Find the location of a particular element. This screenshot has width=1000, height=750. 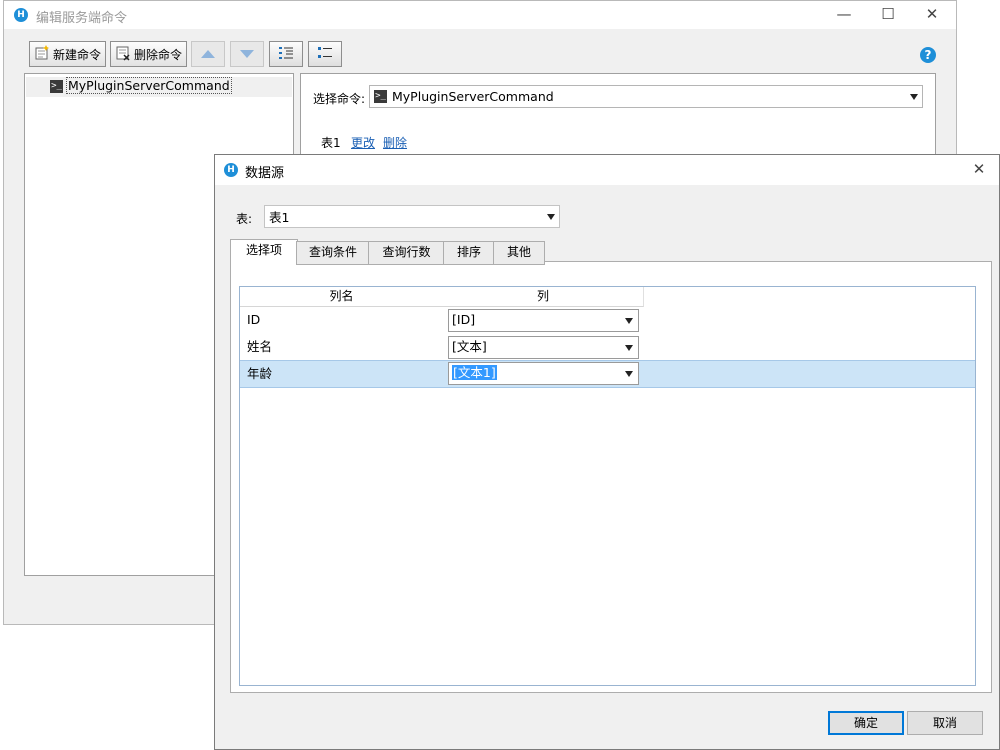

row-column-dropdown: [文本] is located at coordinates (543, 347).